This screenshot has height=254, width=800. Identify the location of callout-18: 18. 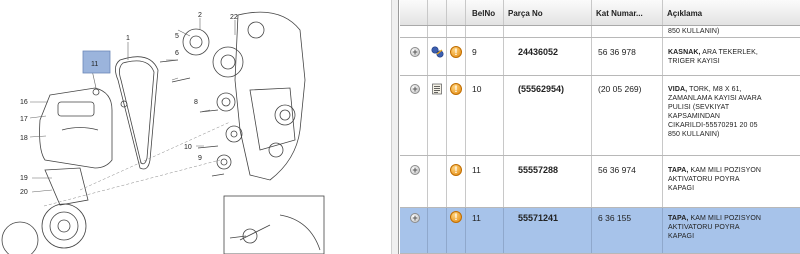
(24, 138).